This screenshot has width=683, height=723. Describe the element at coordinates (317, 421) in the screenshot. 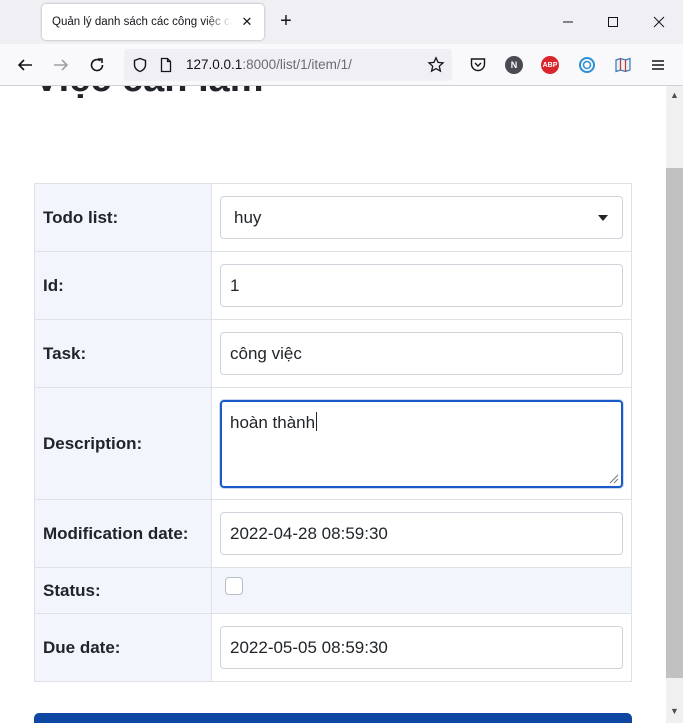

I see `text-caret` at that location.